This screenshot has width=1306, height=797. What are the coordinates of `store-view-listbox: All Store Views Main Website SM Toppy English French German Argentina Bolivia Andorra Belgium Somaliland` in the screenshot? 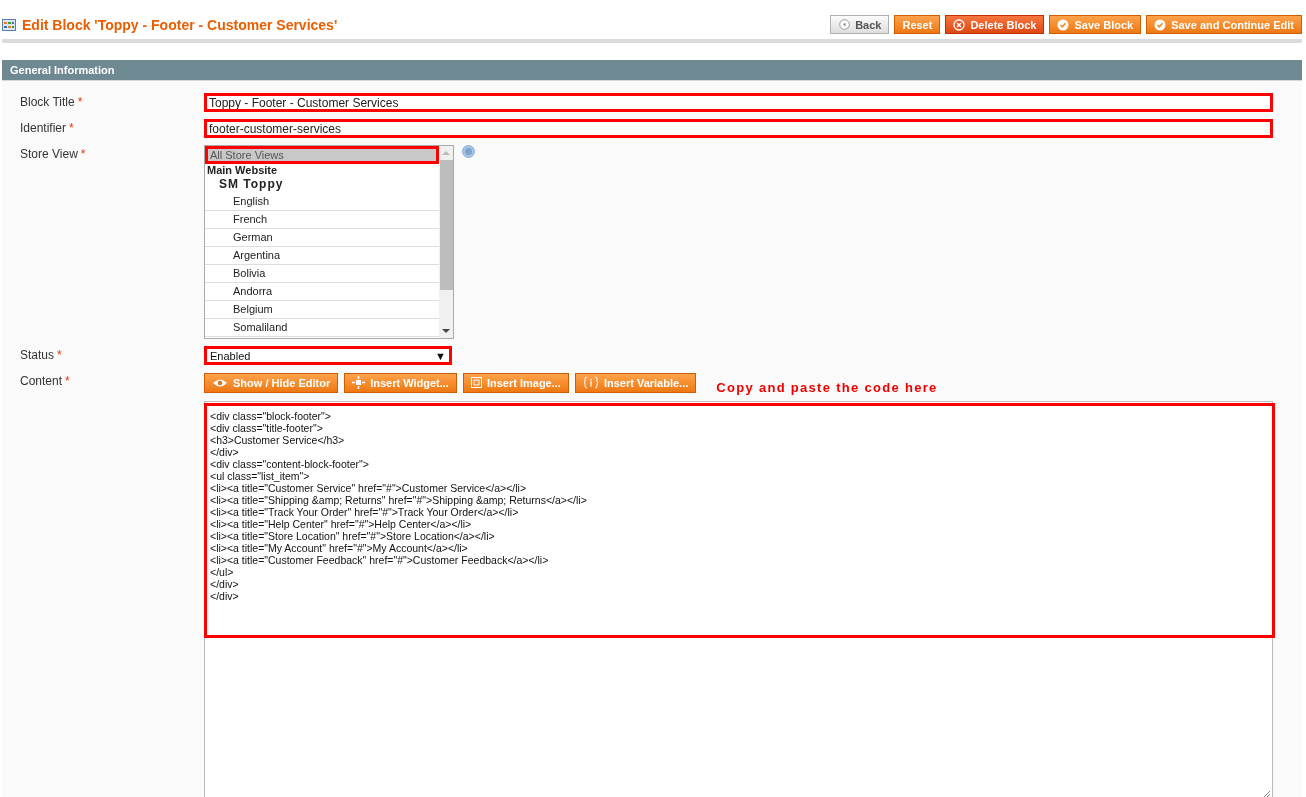 It's located at (329, 242).